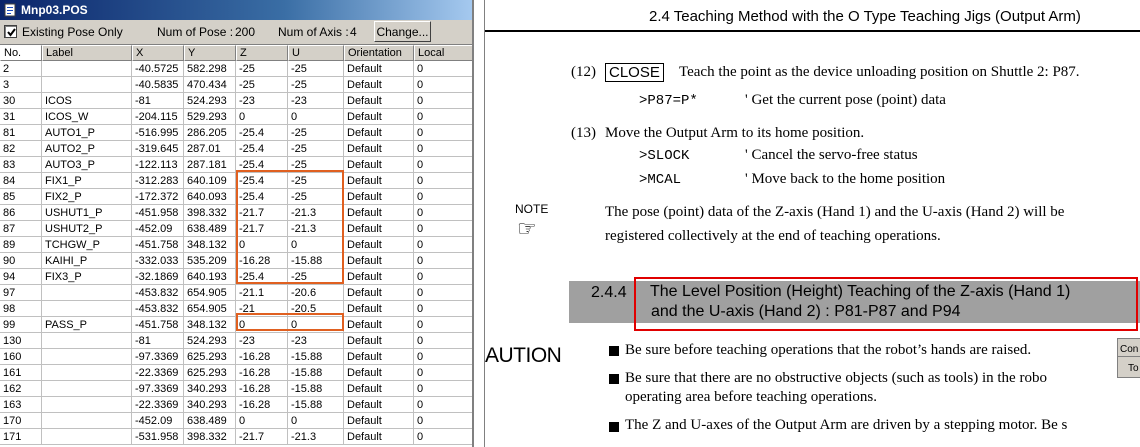  What do you see at coordinates (210, 133) in the screenshot?
I see `cell-y: 286.205` at bounding box center [210, 133].